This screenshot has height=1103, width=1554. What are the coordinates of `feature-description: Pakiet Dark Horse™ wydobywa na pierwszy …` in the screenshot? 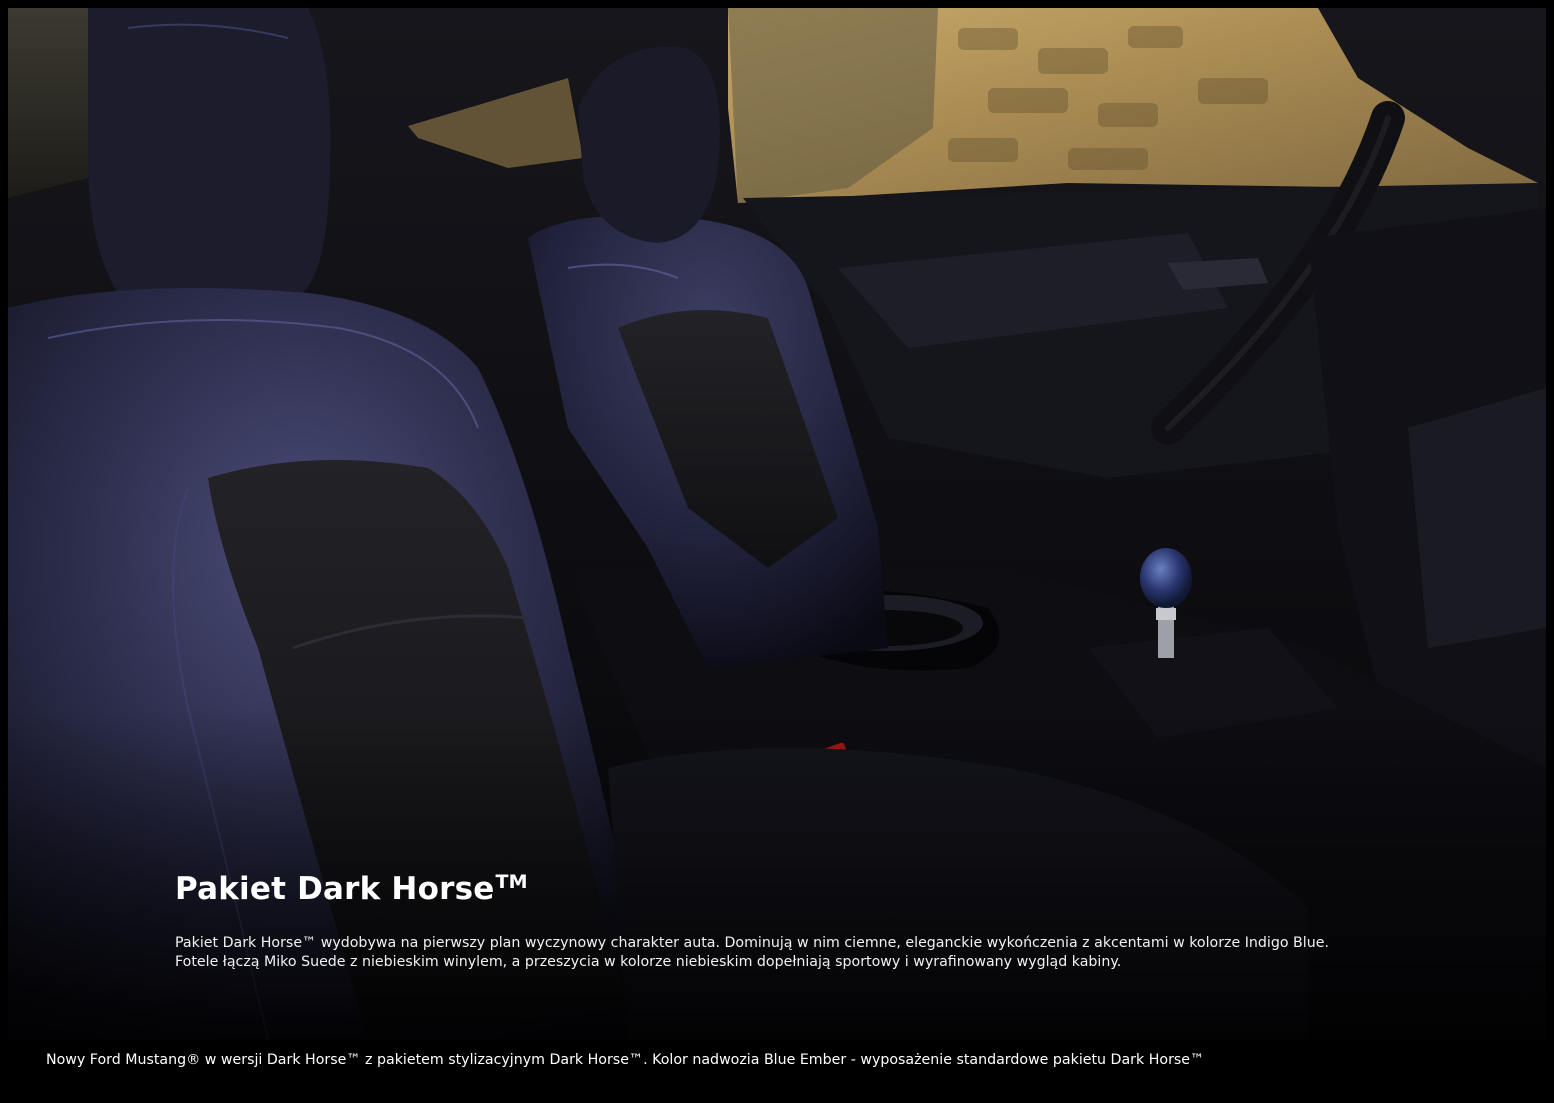 It's located at (835, 953).